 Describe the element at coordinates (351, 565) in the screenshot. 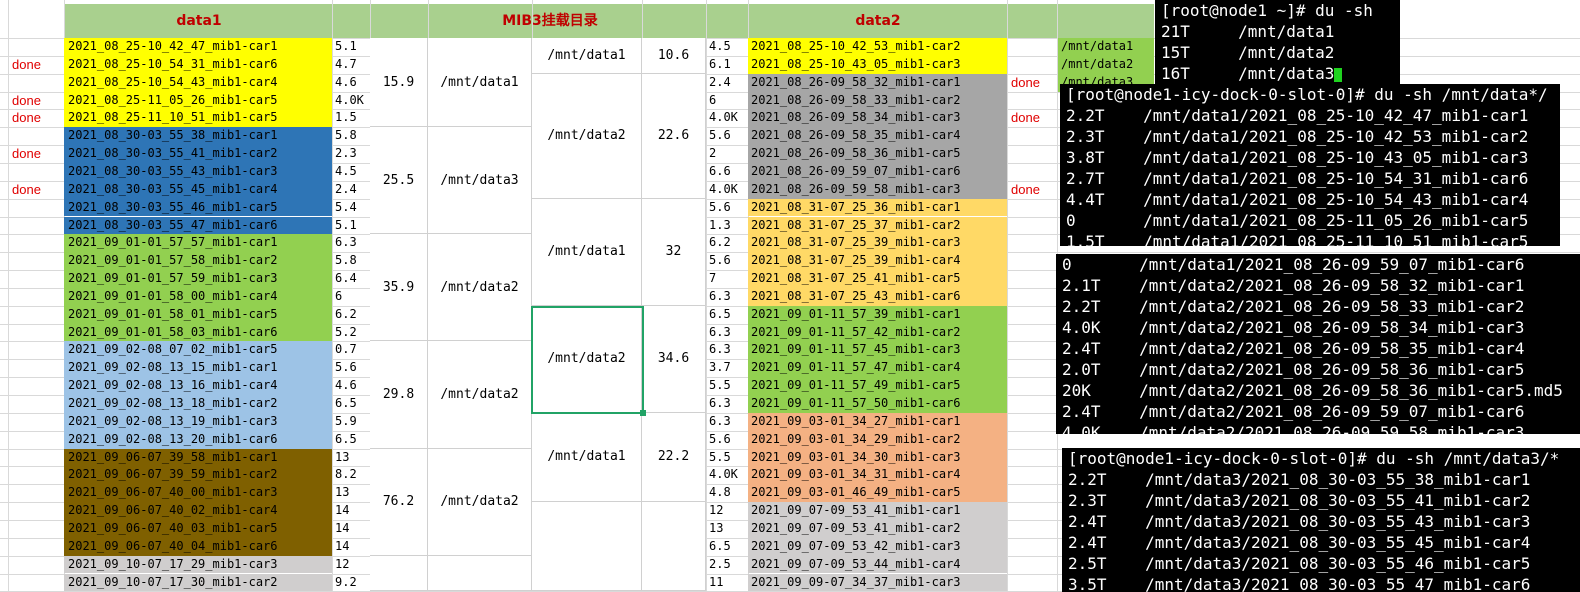

I see `left-file-size: 12` at that location.